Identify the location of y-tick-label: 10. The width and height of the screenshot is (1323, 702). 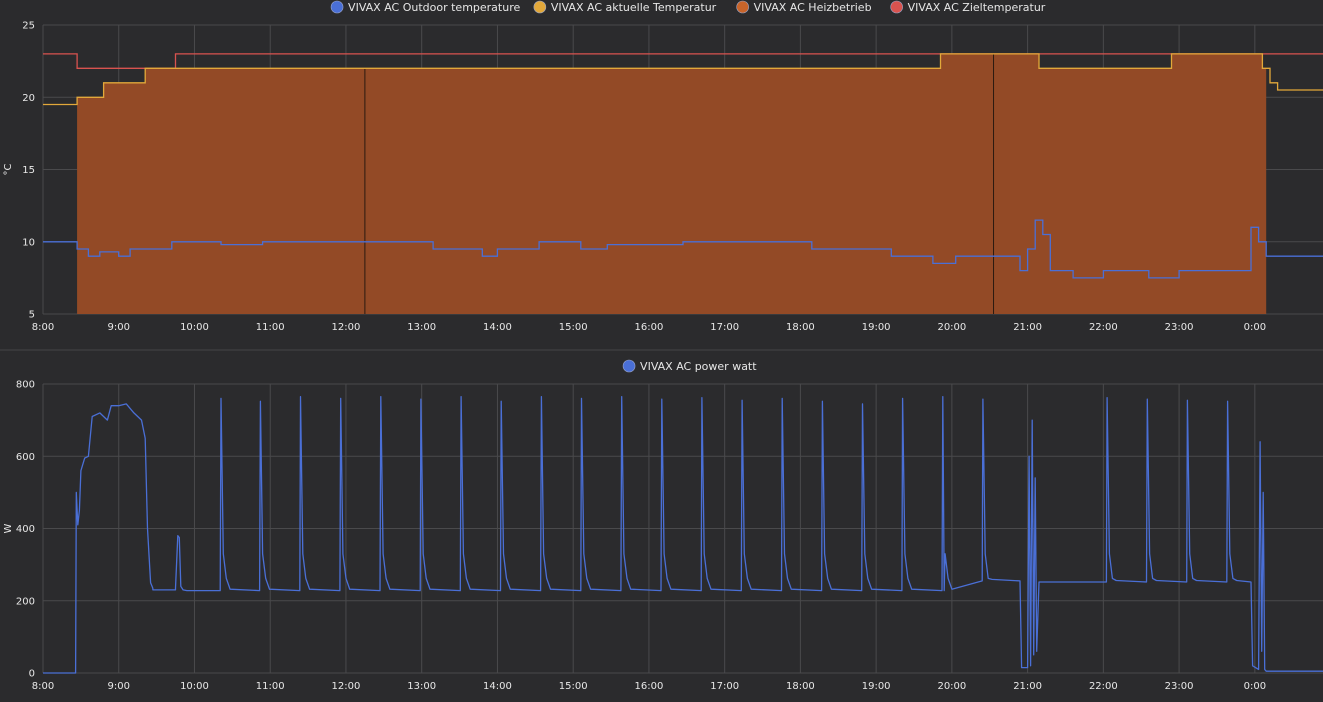
(28, 242).